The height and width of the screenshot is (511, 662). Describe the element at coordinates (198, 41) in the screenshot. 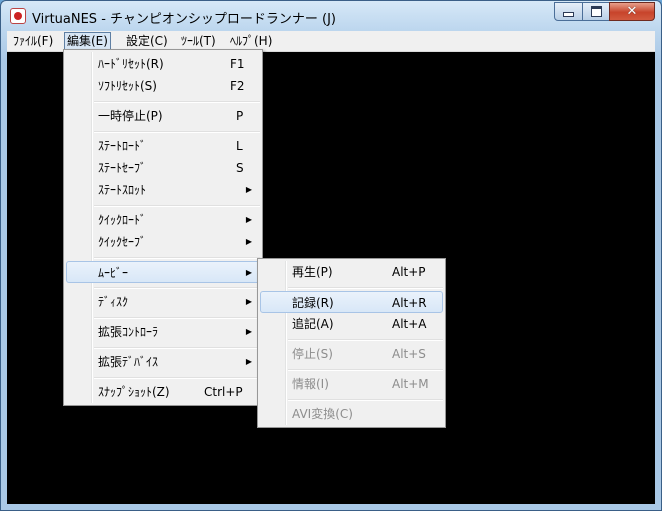

I see `menu-tools: ﾂｰﾙ(T)` at that location.